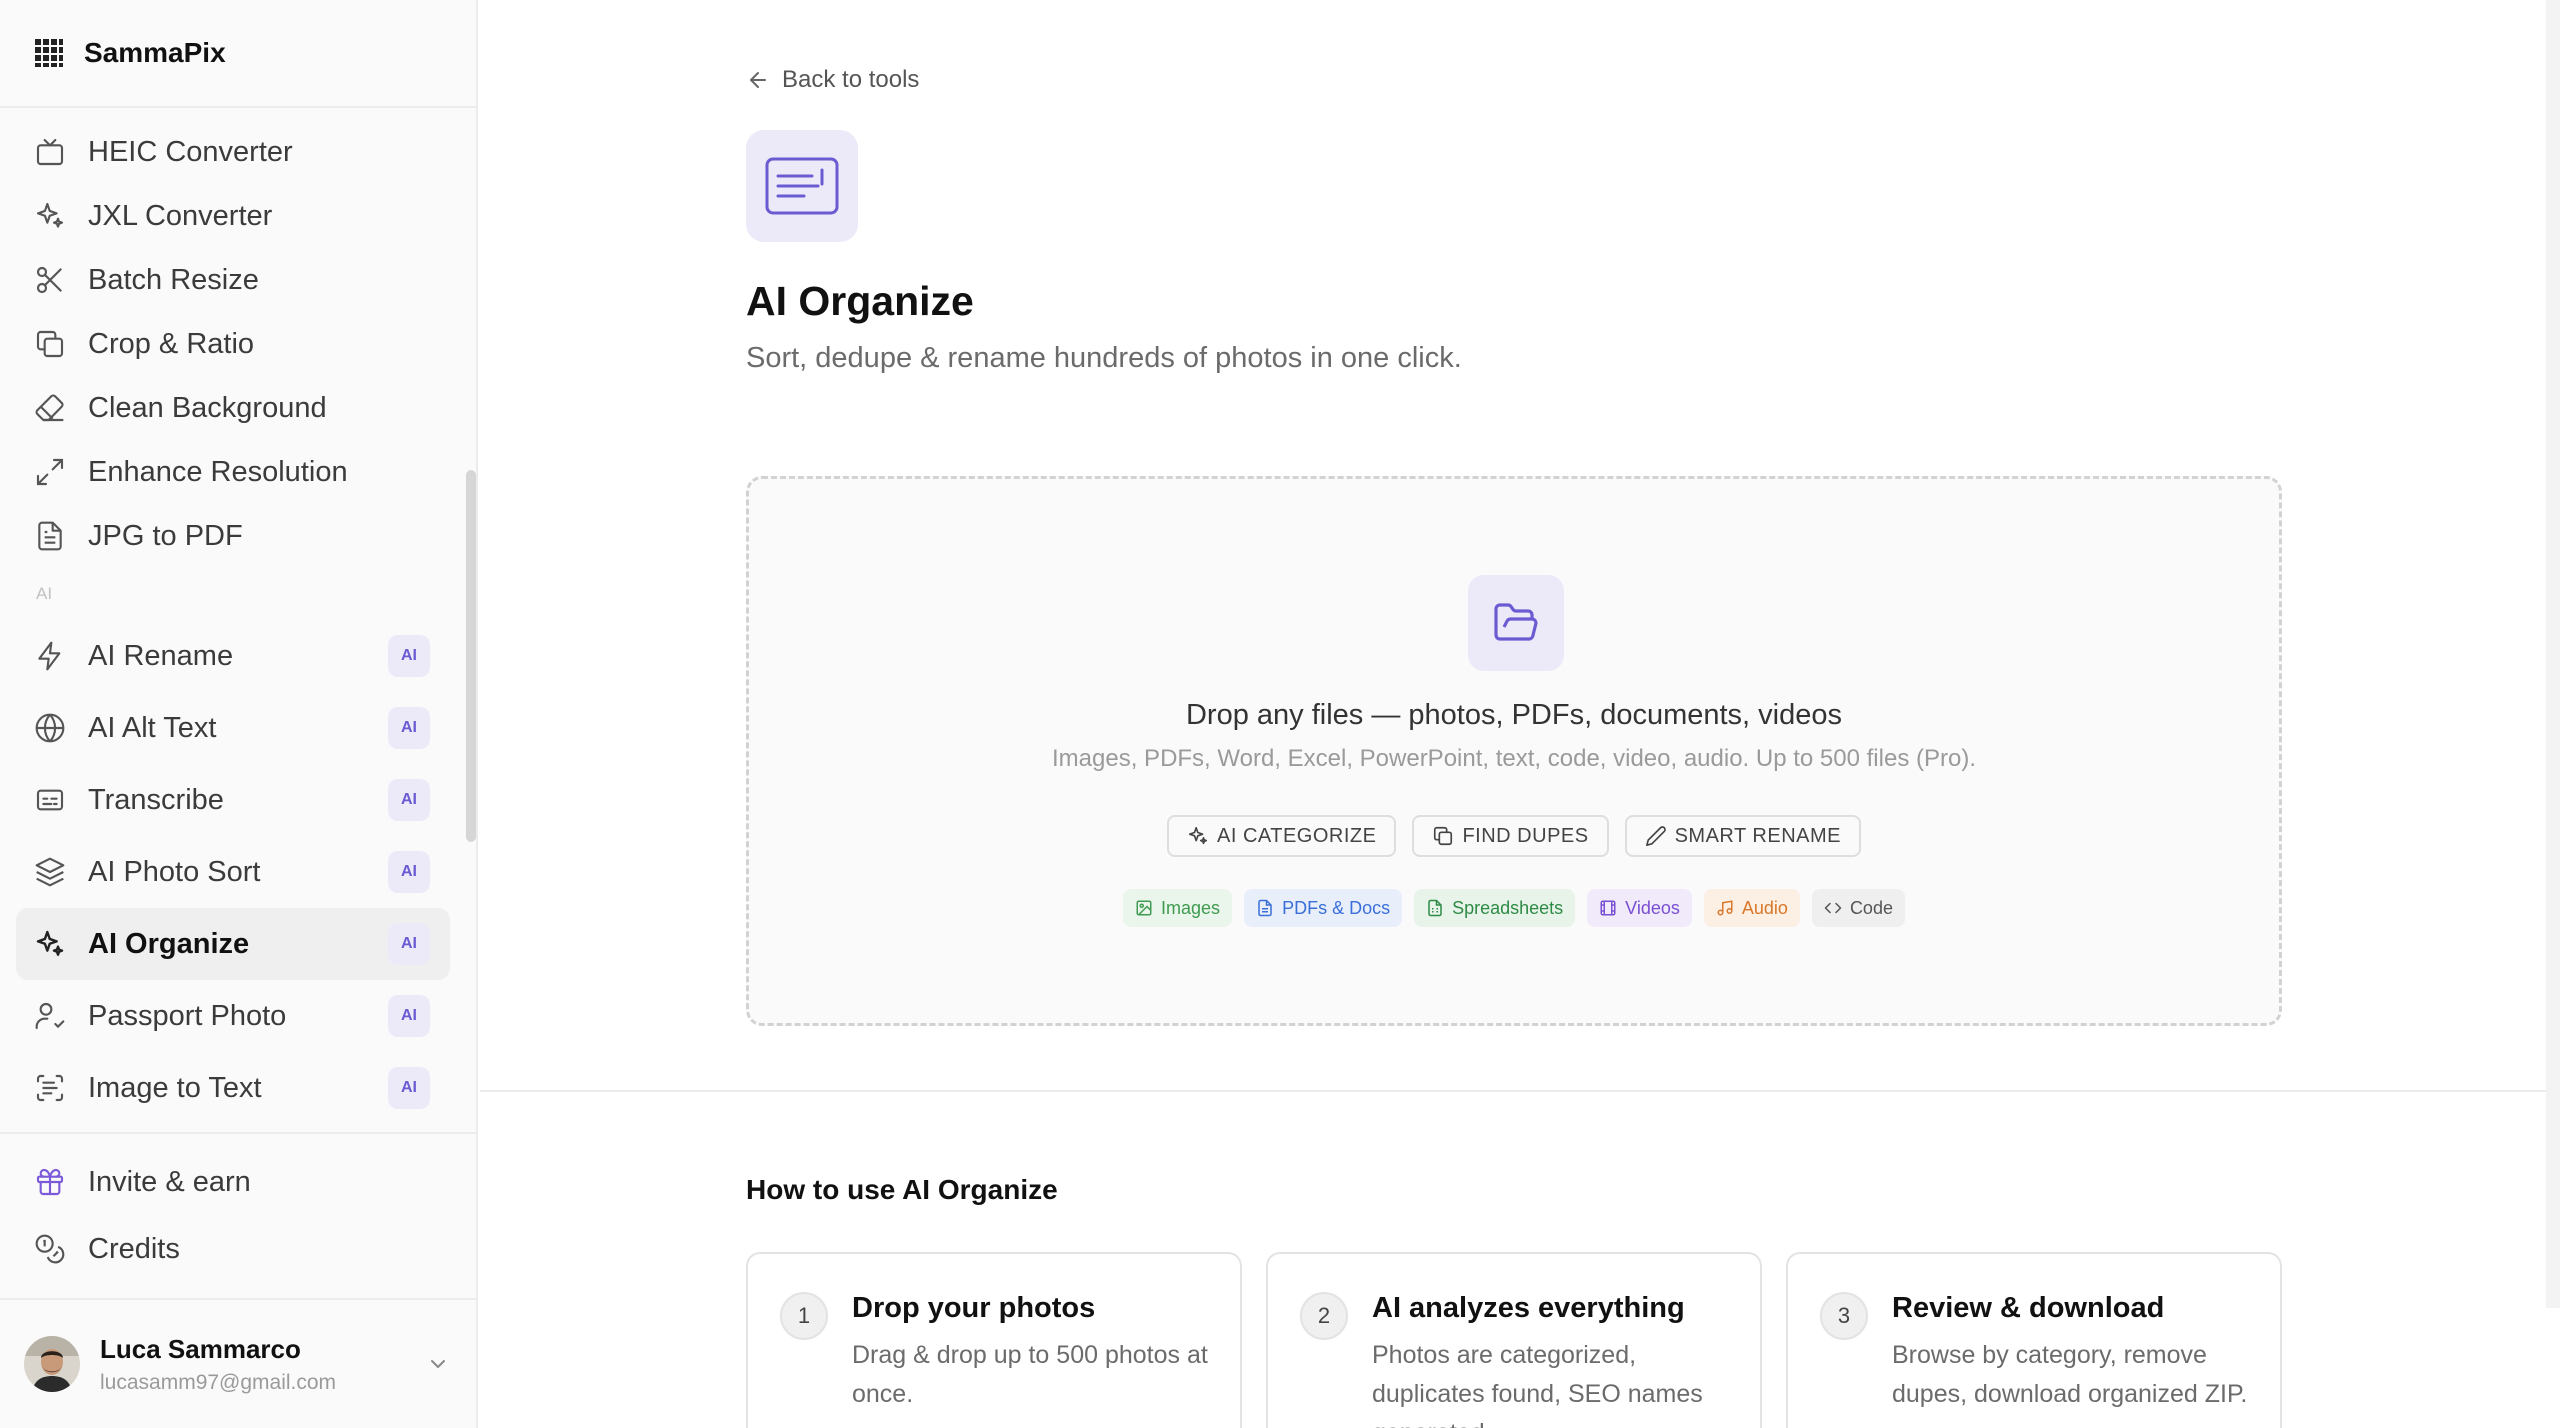  I want to click on back-to-tools-link: Back to tools, so click(832, 80).